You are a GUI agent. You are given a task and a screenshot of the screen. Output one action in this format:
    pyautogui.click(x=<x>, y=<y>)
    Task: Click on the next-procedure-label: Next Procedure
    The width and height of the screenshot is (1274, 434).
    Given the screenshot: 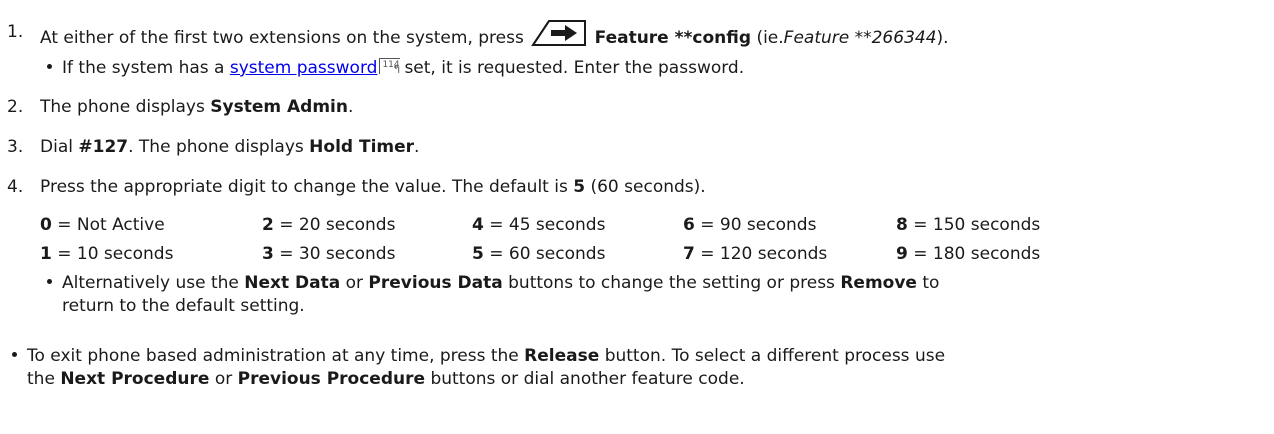 What is the action you would take?
    pyautogui.click(x=135, y=379)
    